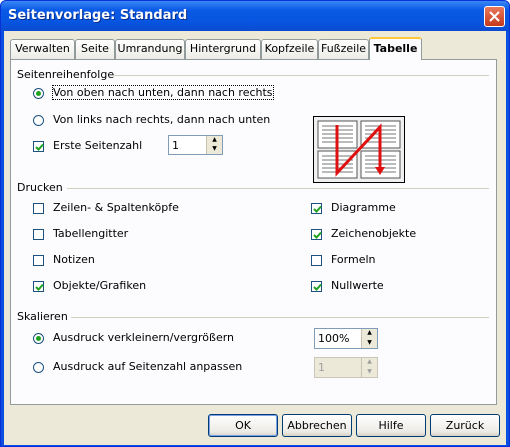 This screenshot has width=510, height=447. Describe the element at coordinates (175, 145) in the screenshot. I see `first-page-value: 1` at that location.